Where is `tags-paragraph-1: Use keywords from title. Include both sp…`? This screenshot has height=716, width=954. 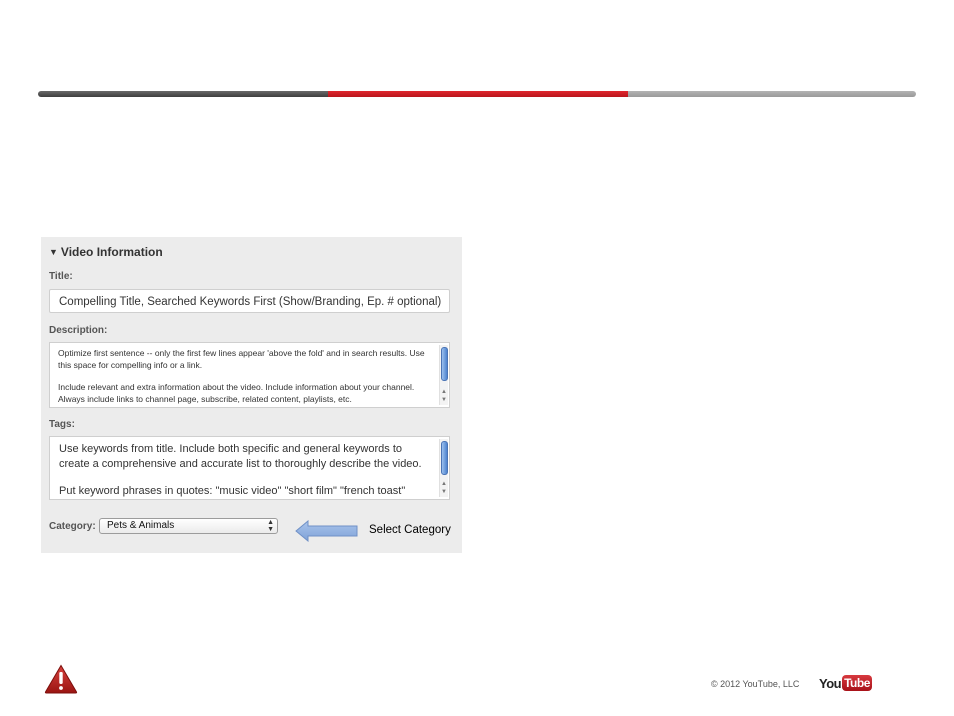 tags-paragraph-1: Use keywords from title. Include both sp… is located at coordinates (240, 456).